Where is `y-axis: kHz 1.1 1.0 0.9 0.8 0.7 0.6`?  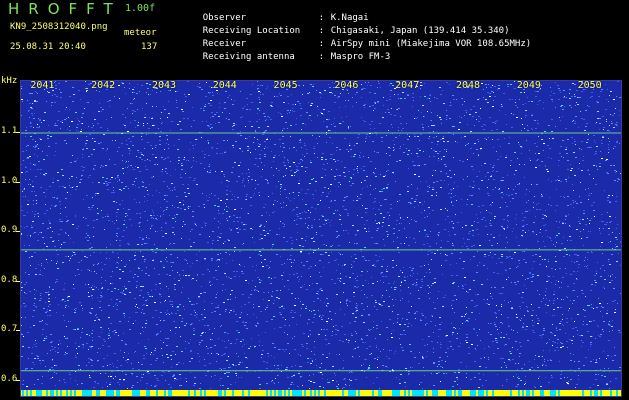 y-axis: kHz 1.1 1.0 0.9 0.8 0.7 0.6 is located at coordinates (10, 238).